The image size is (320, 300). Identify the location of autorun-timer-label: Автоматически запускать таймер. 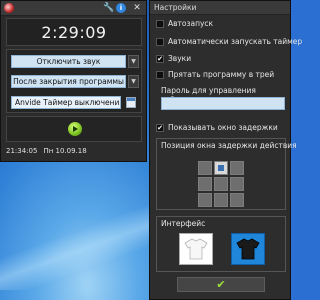
(235, 41).